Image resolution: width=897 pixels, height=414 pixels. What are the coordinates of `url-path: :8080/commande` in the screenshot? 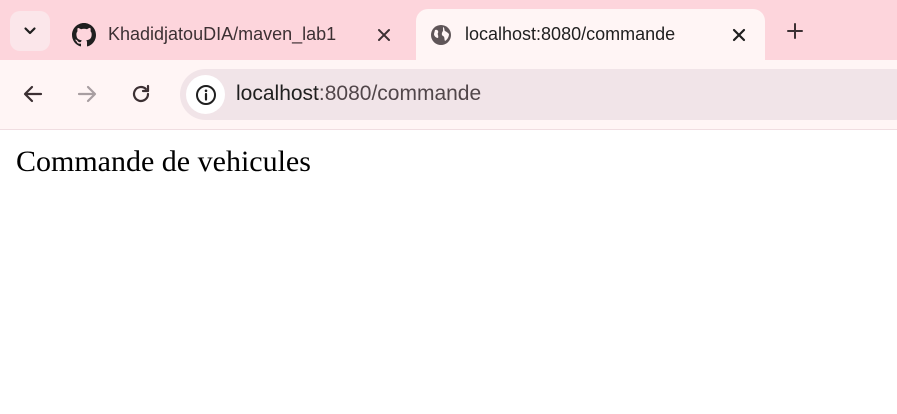 It's located at (400, 93).